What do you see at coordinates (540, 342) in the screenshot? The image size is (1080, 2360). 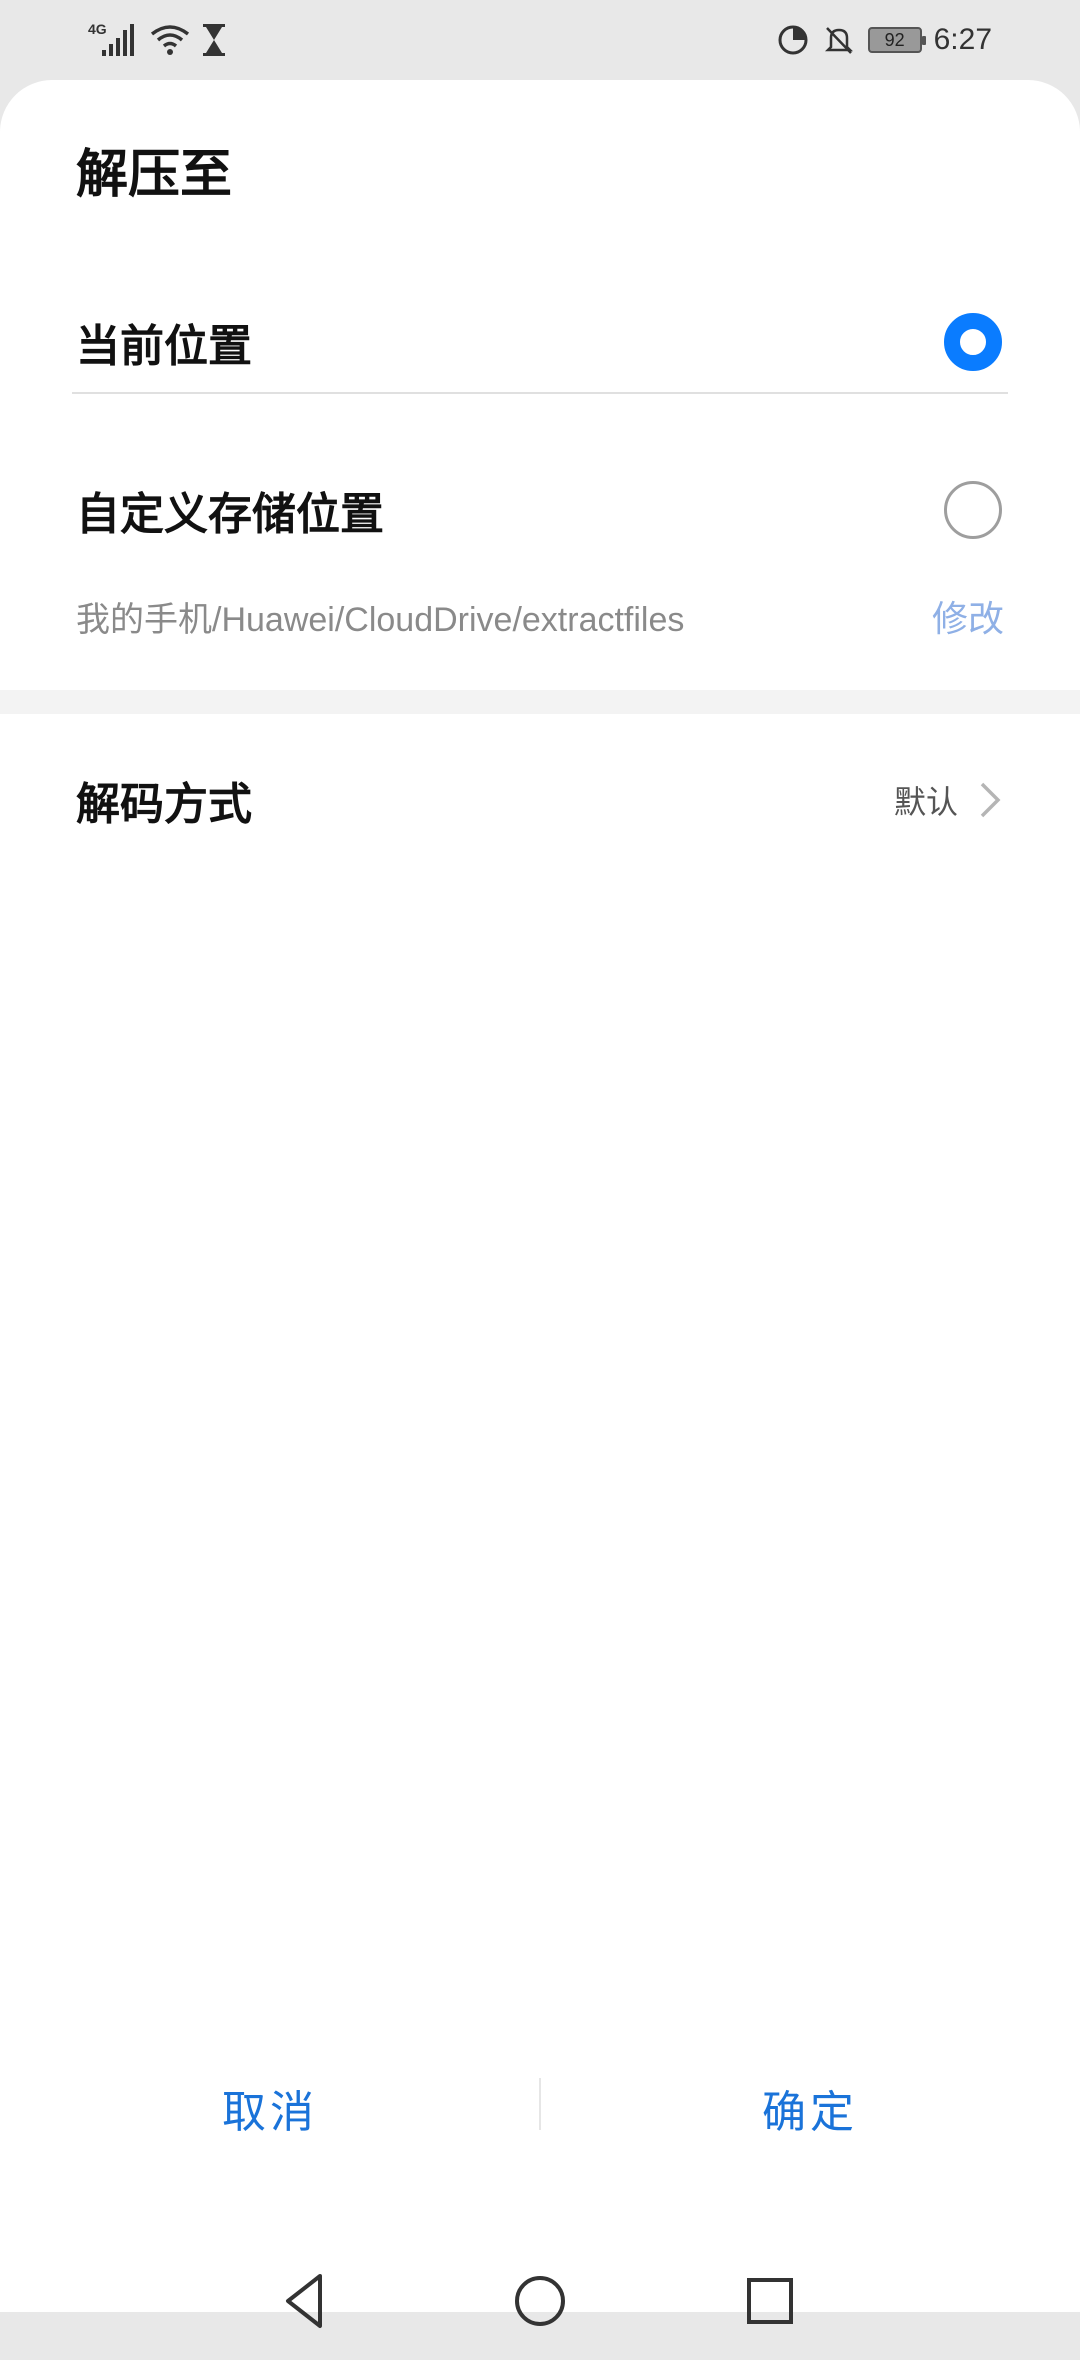 I see `option-current-location: 当前位置` at bounding box center [540, 342].